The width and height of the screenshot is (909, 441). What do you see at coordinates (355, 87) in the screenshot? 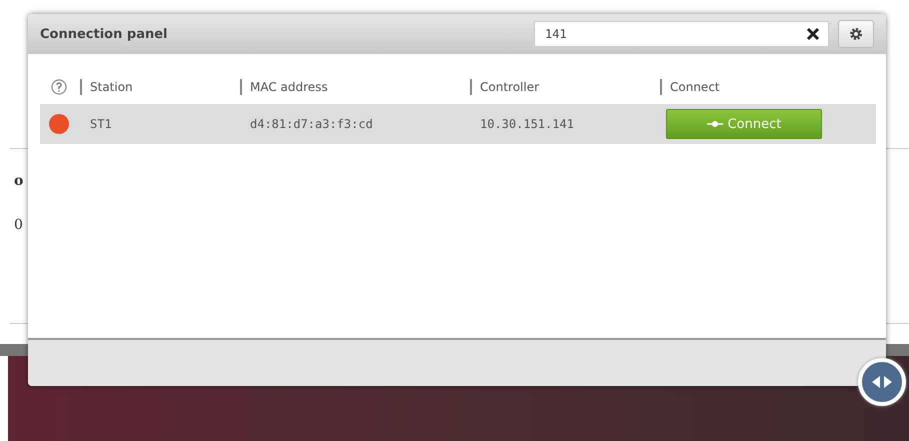
I see `column-header: MAC address` at bounding box center [355, 87].